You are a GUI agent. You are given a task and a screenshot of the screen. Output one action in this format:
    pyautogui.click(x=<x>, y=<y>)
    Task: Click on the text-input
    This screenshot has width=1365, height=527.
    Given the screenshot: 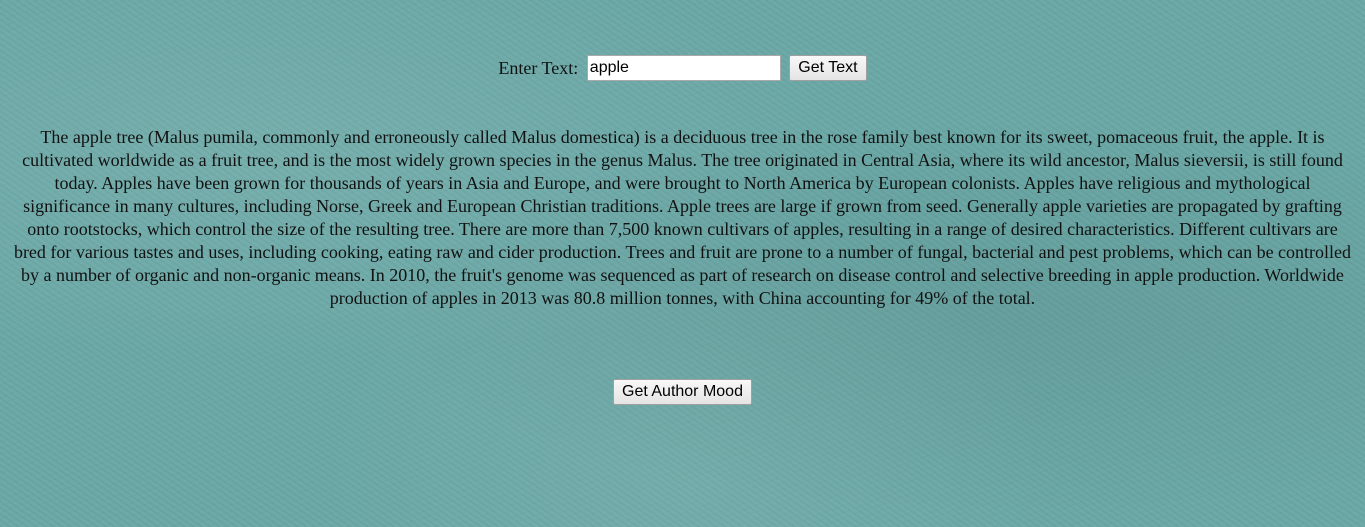 What is the action you would take?
    pyautogui.click(x=683, y=67)
    